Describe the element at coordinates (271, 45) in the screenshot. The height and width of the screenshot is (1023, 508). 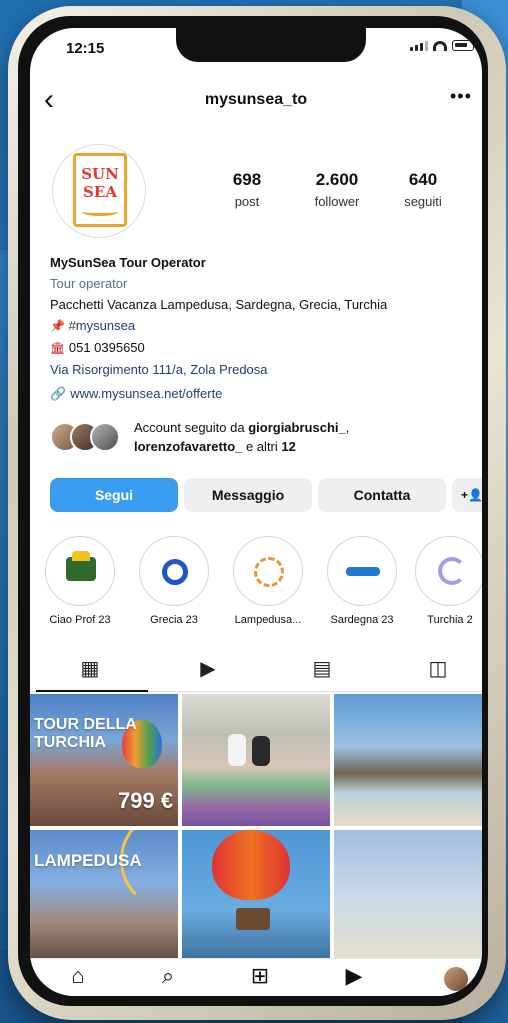
I see `notch` at that location.